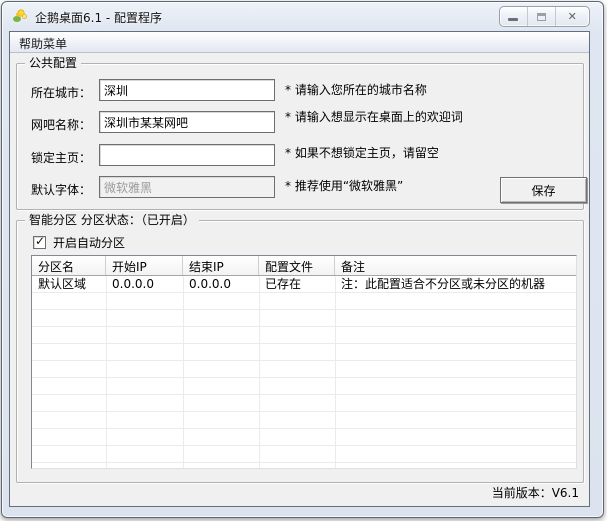  What do you see at coordinates (299, 42) in the screenshot?
I see `menu-bar: 帮助菜单` at bounding box center [299, 42].